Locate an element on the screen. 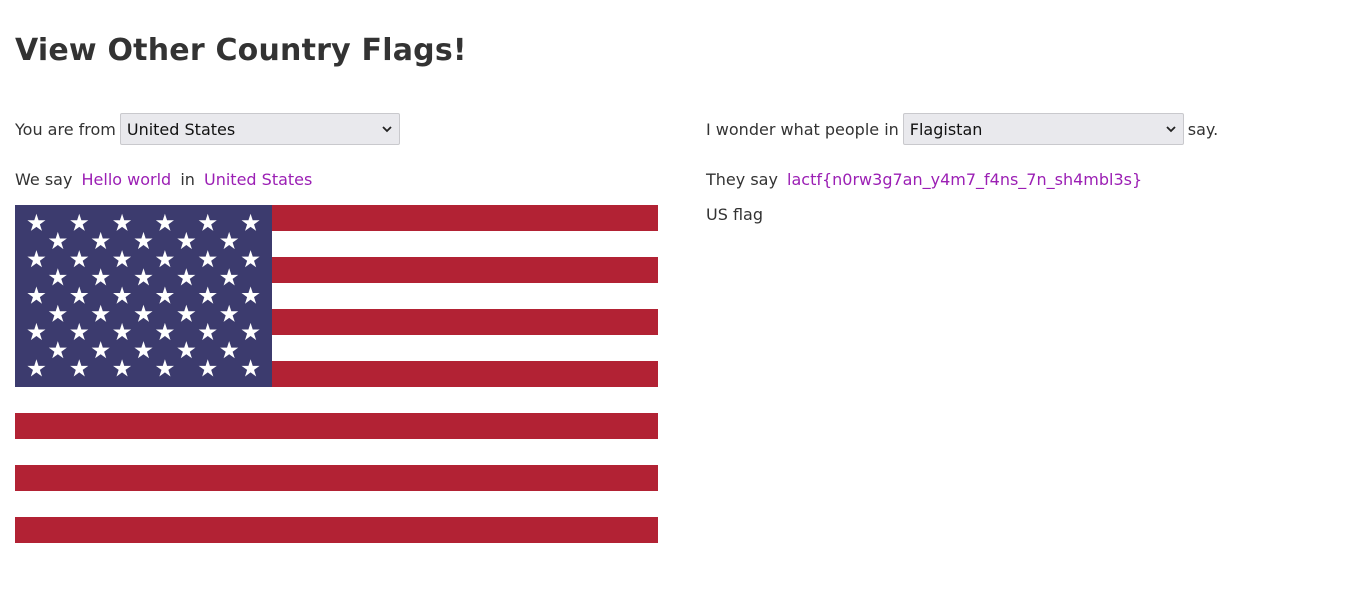 This screenshot has width=1361, height=609. they-say-prefix: They say is located at coordinates (742, 179).